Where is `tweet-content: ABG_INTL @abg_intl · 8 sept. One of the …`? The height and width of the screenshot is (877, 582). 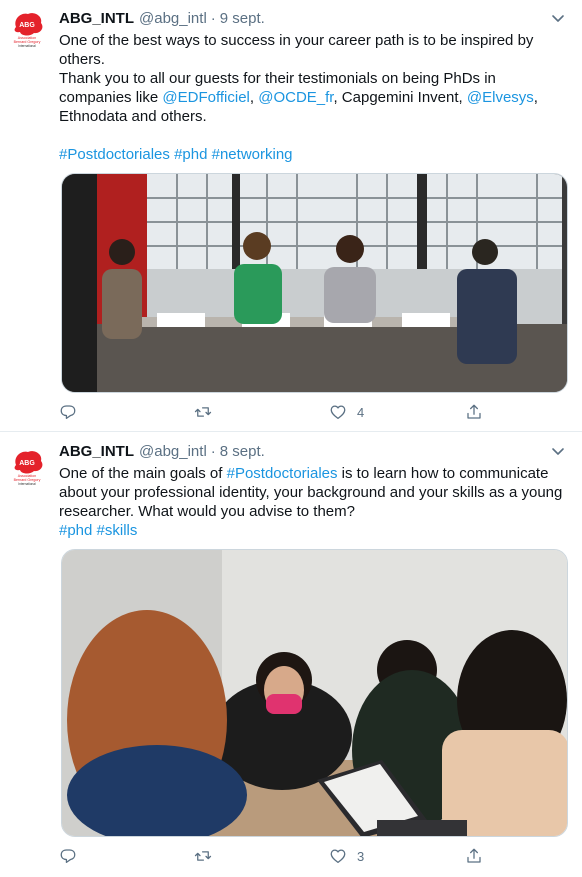
tweet-content: ABG_INTL @abg_intl · 8 sept. One of the … is located at coordinates (314, 490).